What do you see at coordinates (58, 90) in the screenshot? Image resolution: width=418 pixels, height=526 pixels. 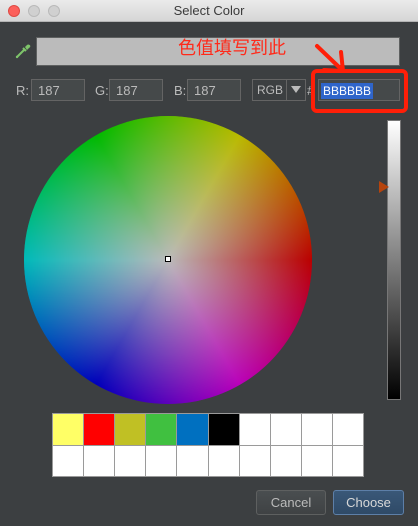 I see `red-value-field: 187` at bounding box center [58, 90].